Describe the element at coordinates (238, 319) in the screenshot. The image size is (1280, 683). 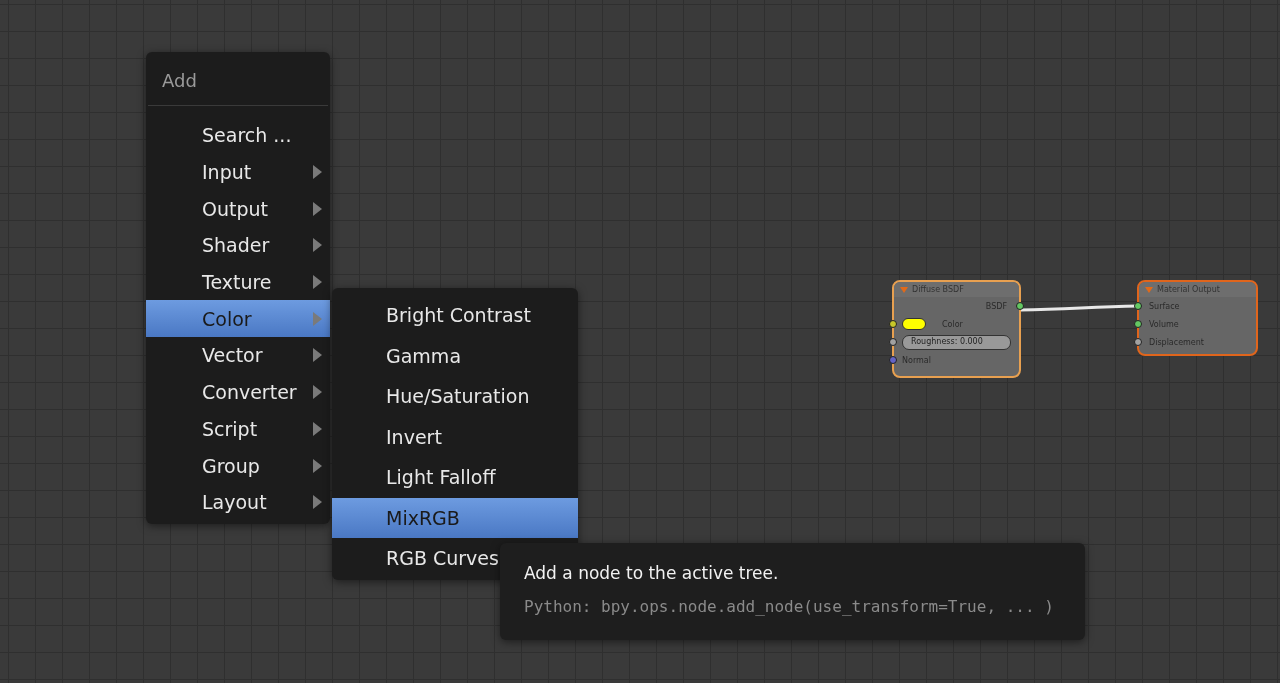
I see `menu-item: Color` at that location.